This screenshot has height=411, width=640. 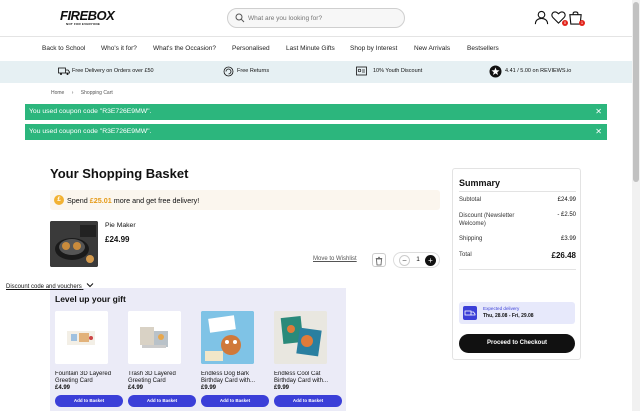 What do you see at coordinates (228, 71) in the screenshot?
I see `returns-icon` at bounding box center [228, 71].